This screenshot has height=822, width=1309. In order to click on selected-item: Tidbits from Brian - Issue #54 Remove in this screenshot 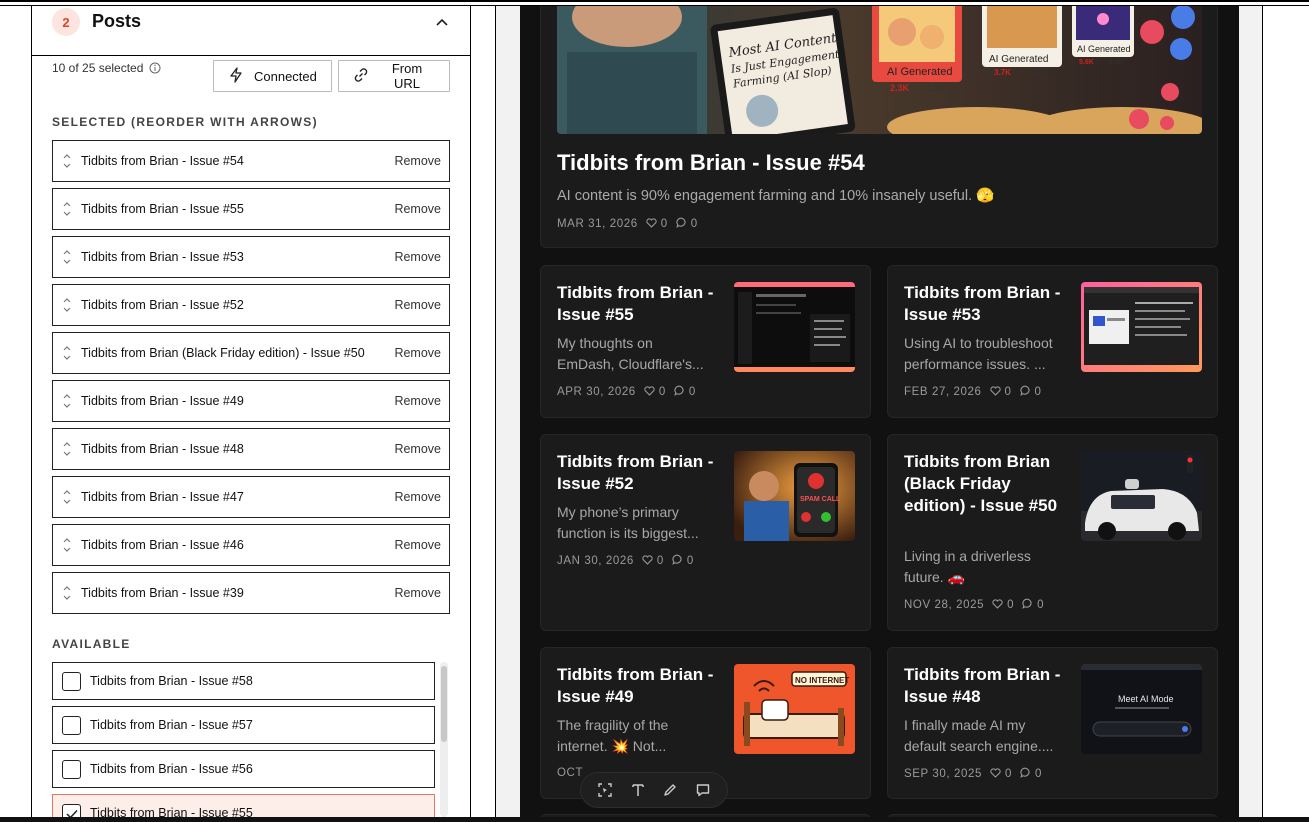, I will do `click(251, 161)`.